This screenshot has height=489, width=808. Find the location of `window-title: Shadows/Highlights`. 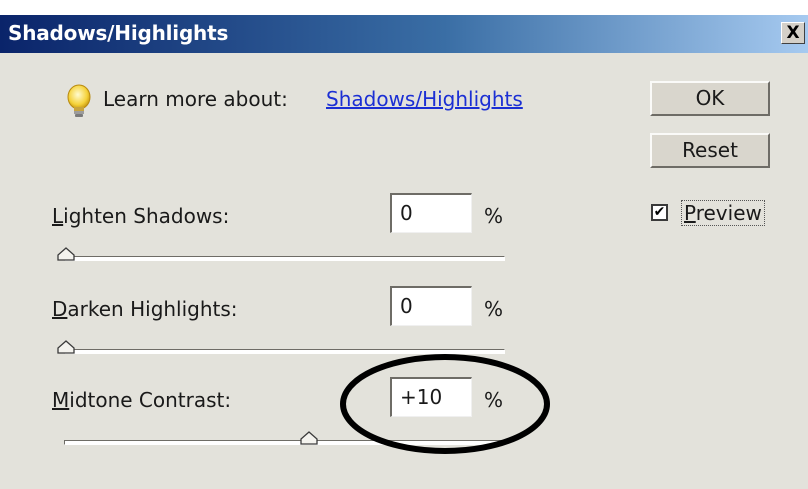

window-title: Shadows/Highlights is located at coordinates (118, 33).